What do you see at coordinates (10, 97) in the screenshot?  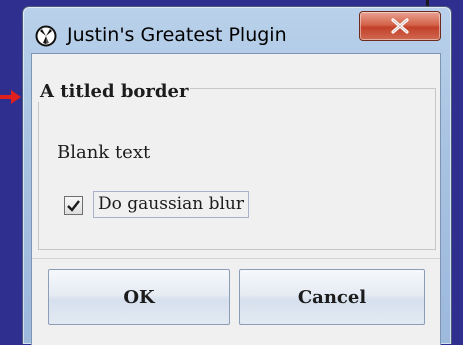 I see `red-arrow-icon` at bounding box center [10, 97].